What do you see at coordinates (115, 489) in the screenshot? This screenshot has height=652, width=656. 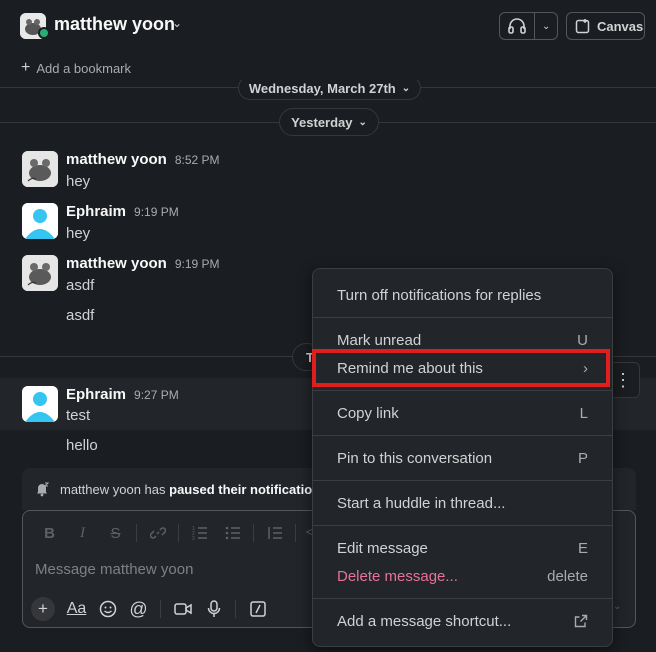 I see `notification-prefix: matthew yoon has` at bounding box center [115, 489].